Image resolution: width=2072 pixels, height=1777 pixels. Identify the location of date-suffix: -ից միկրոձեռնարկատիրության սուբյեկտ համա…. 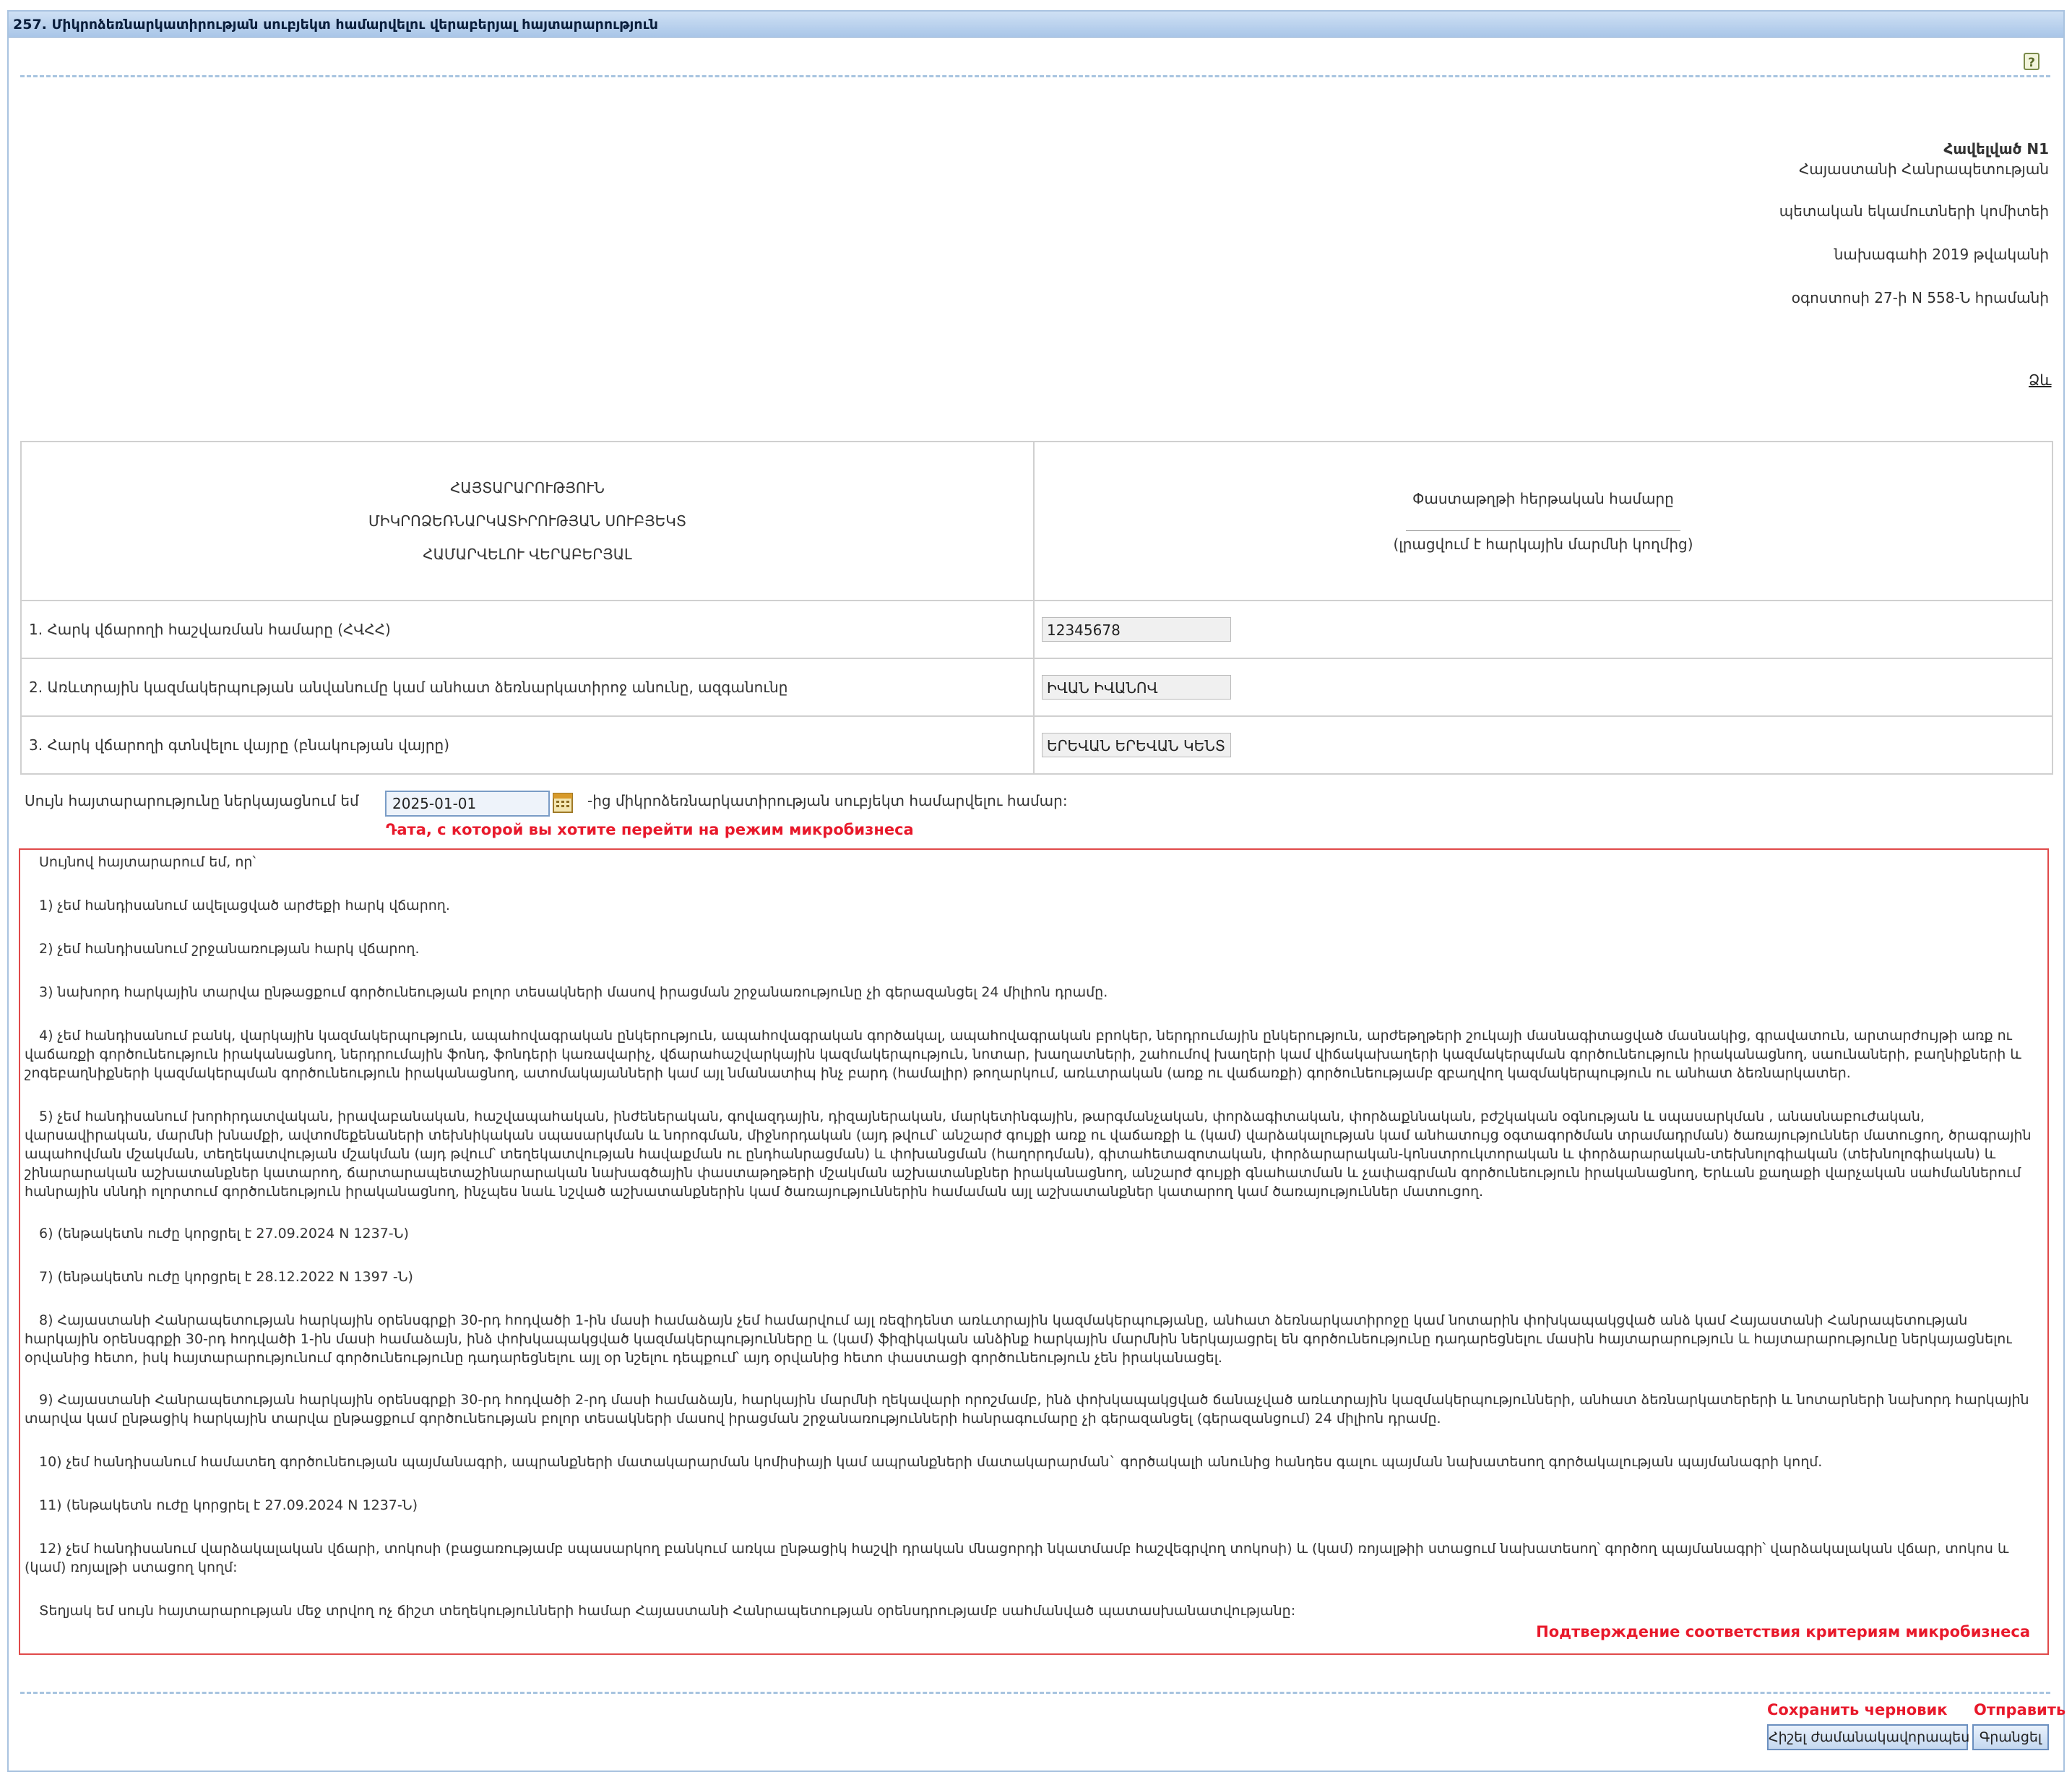
(827, 800).